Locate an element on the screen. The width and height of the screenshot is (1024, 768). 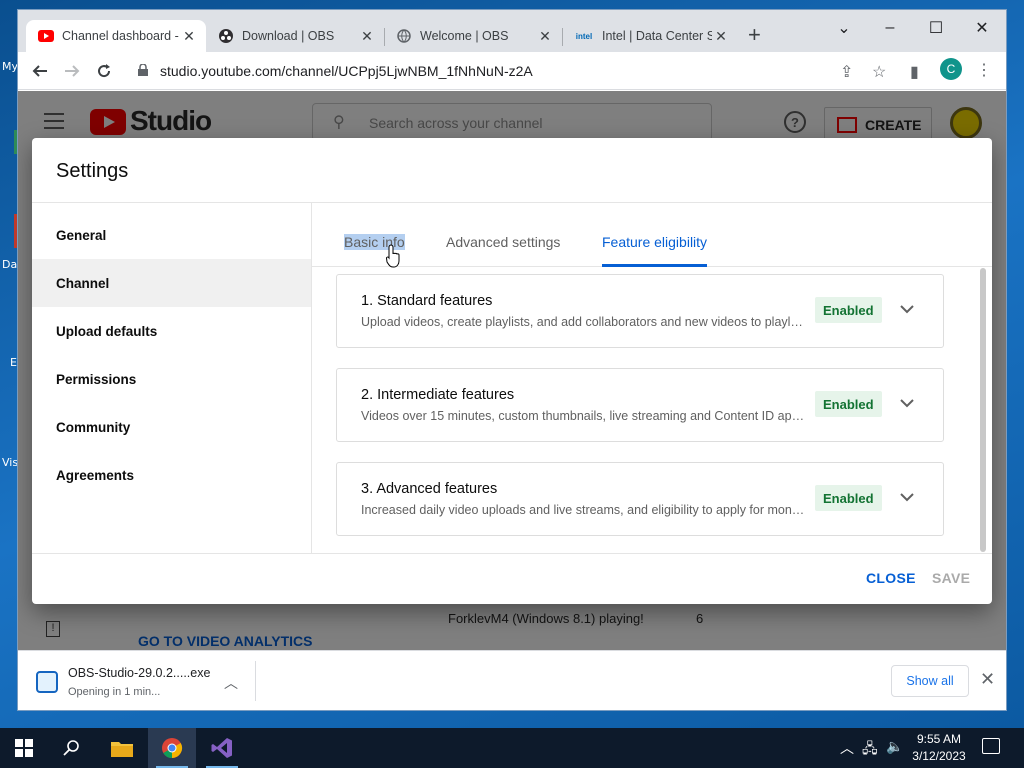
clock-date: 3/12/2023 is located at coordinates (939, 756).